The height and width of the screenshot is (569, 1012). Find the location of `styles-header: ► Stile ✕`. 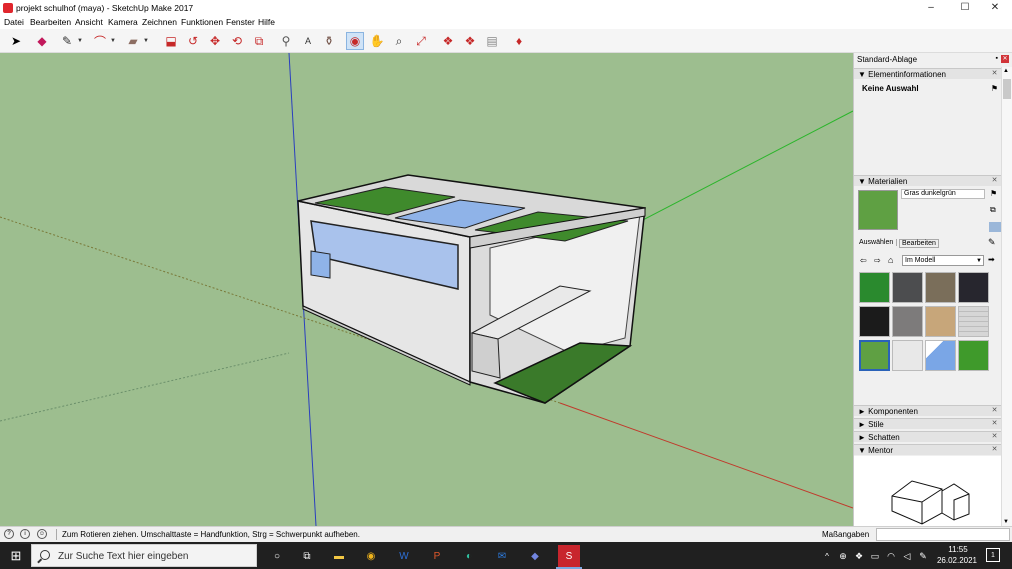

styles-header: ► Stile ✕ is located at coordinates (927, 423).